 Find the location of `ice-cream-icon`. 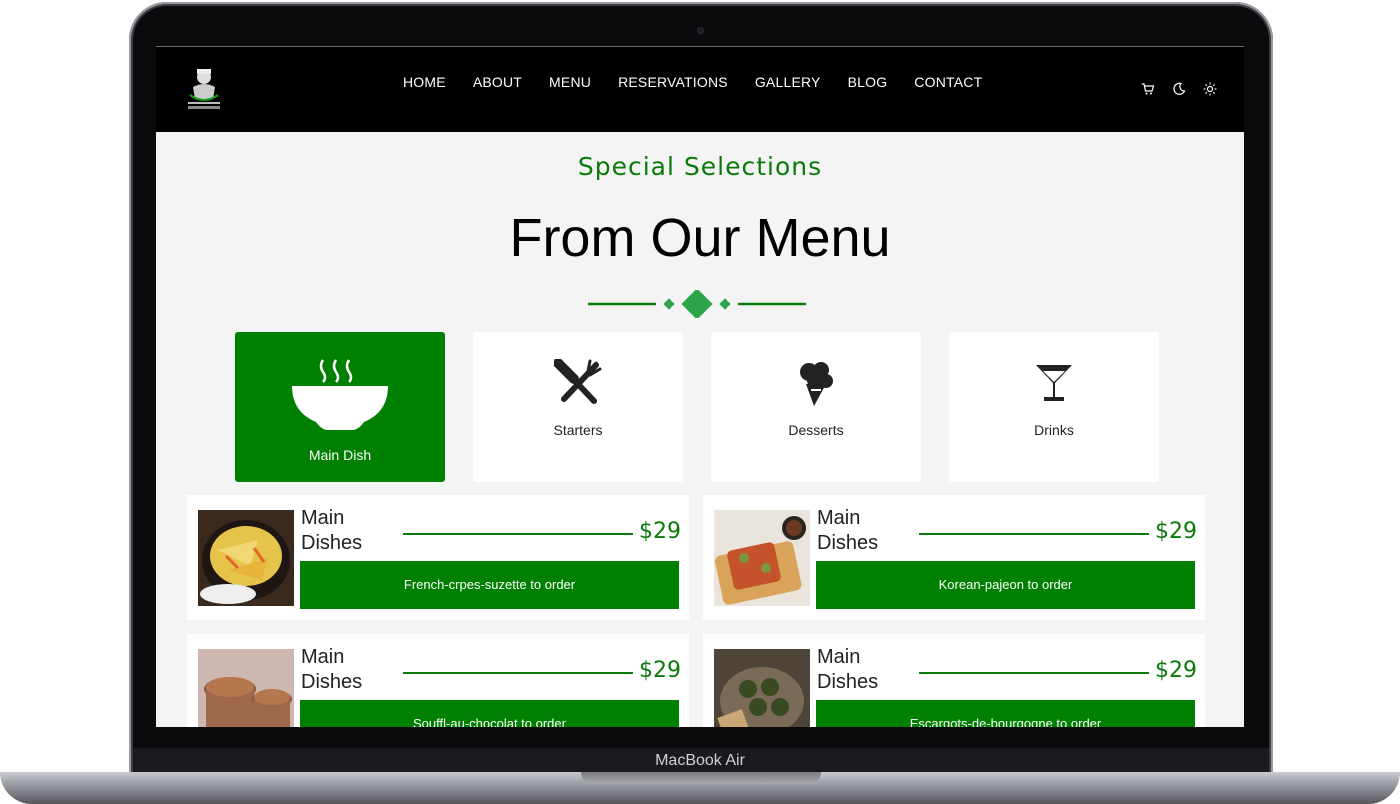

ice-cream-icon is located at coordinates (816, 384).